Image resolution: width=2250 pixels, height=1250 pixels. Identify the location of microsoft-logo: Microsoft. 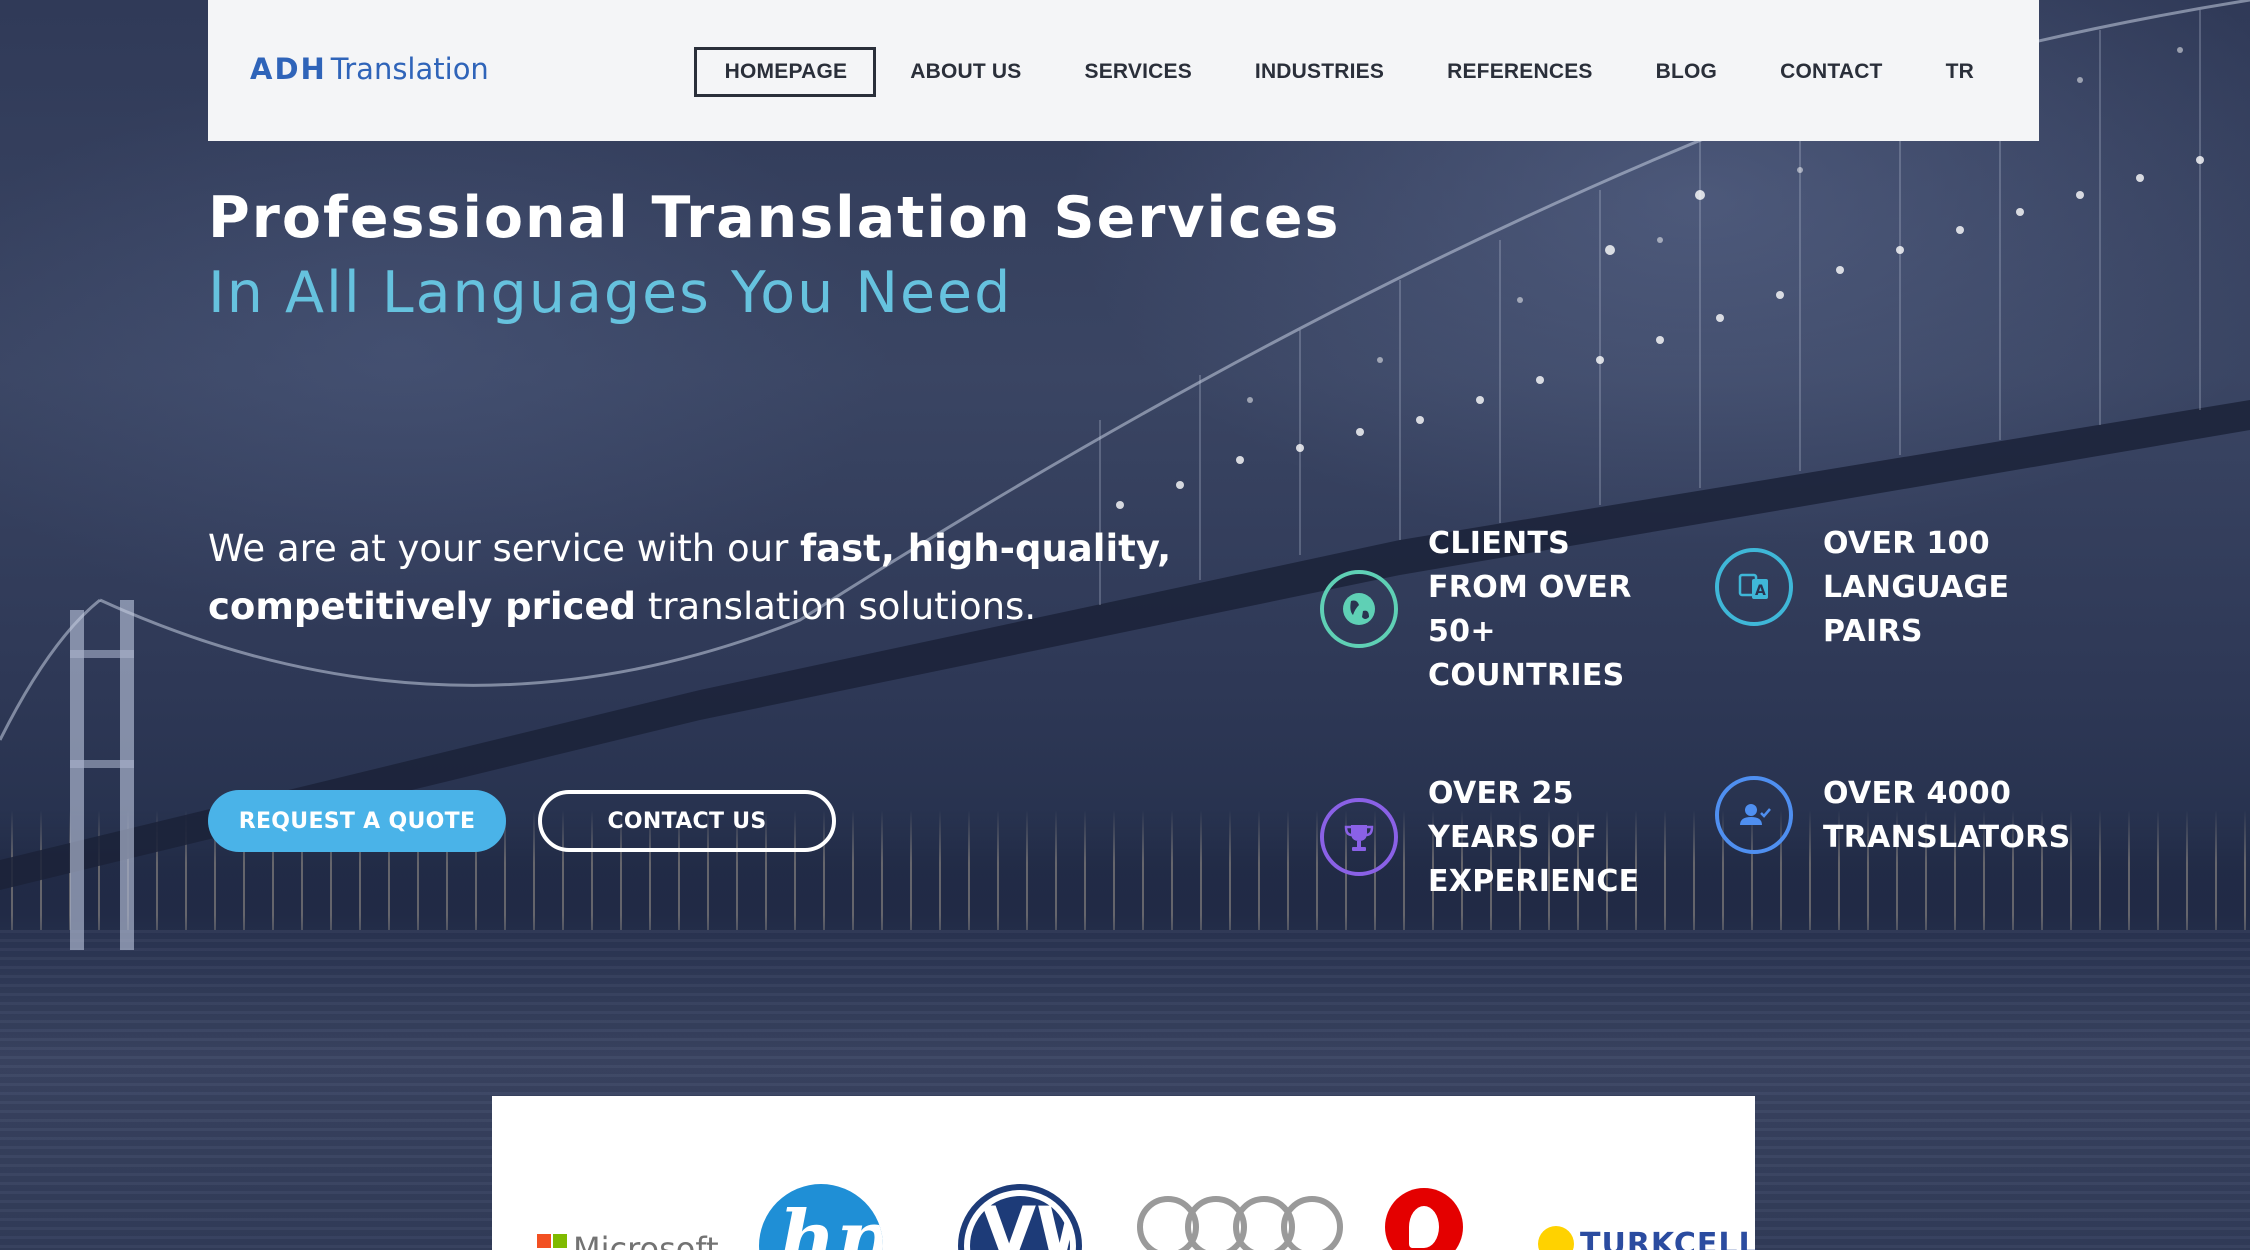
(628, 1240).